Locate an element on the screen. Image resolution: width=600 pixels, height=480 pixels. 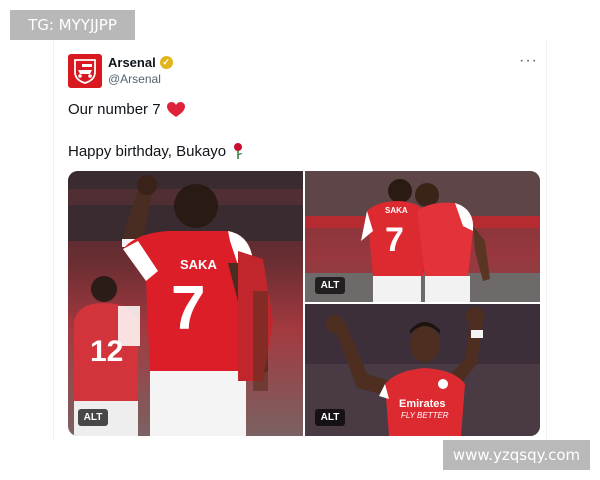
shirt-name-saka: SAKA is located at coordinates (198, 264).